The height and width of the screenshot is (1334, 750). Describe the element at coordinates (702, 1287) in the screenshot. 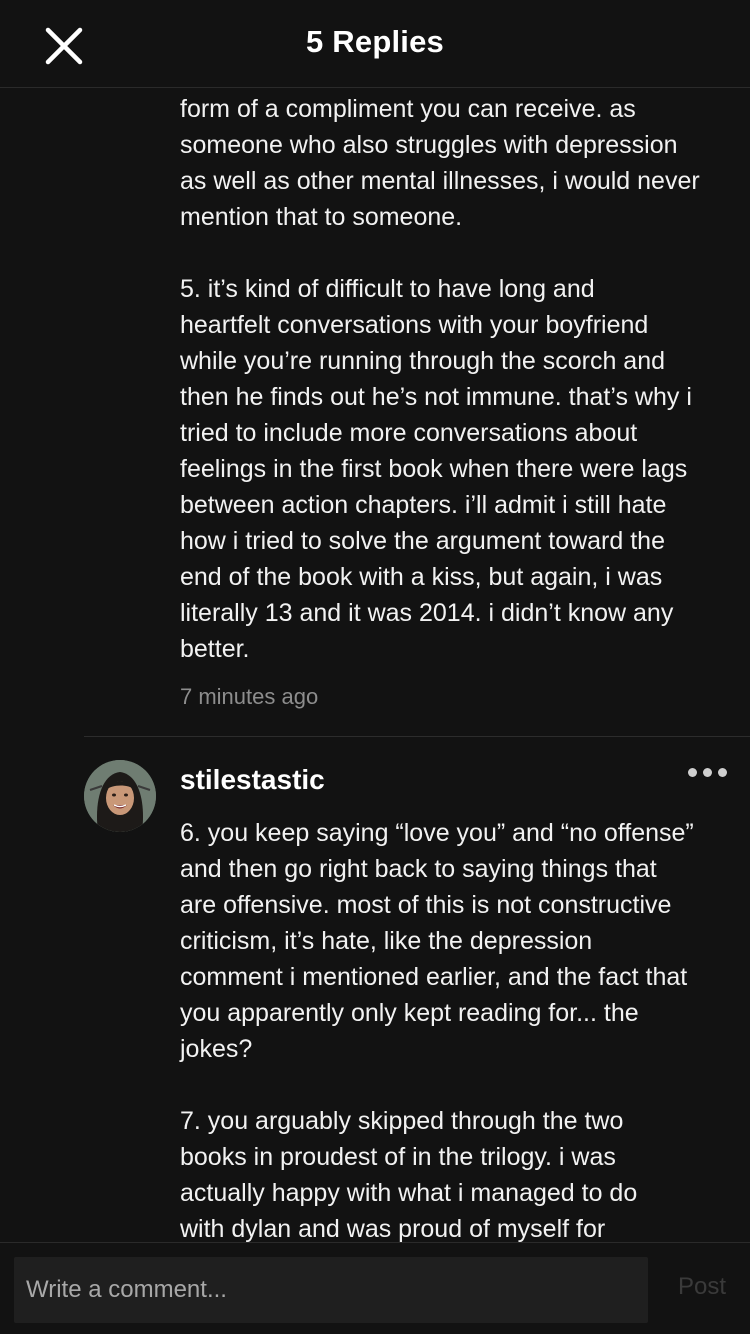

I see `post-button: Post` at that location.